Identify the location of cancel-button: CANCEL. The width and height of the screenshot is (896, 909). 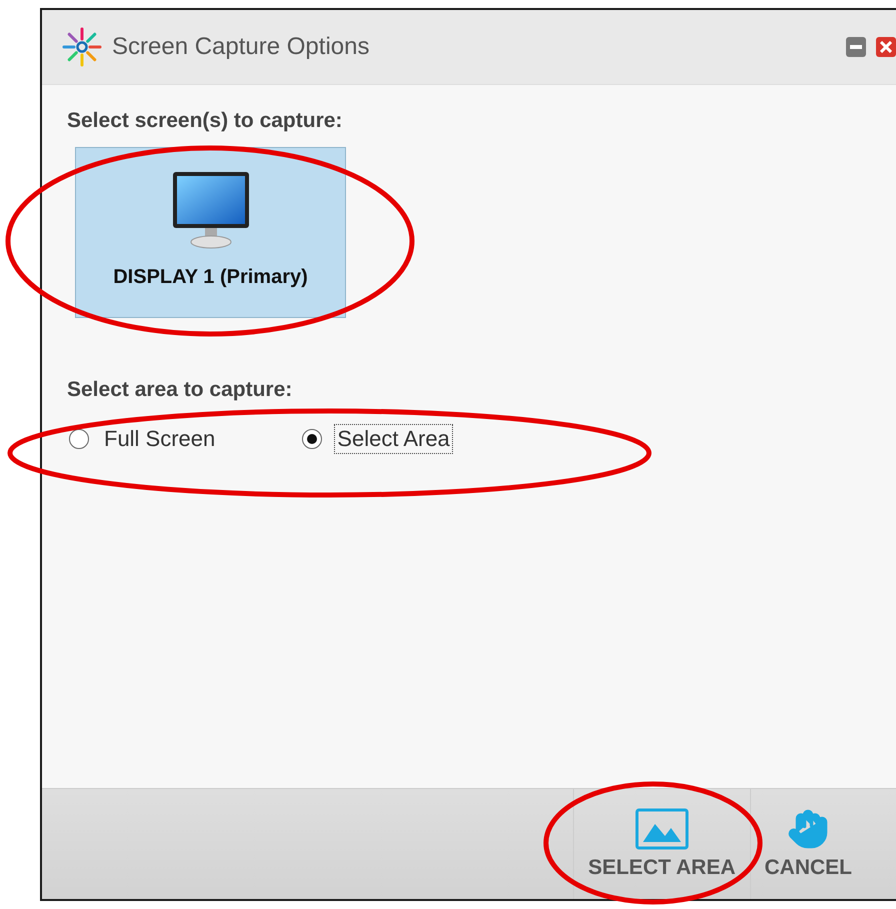
(808, 844).